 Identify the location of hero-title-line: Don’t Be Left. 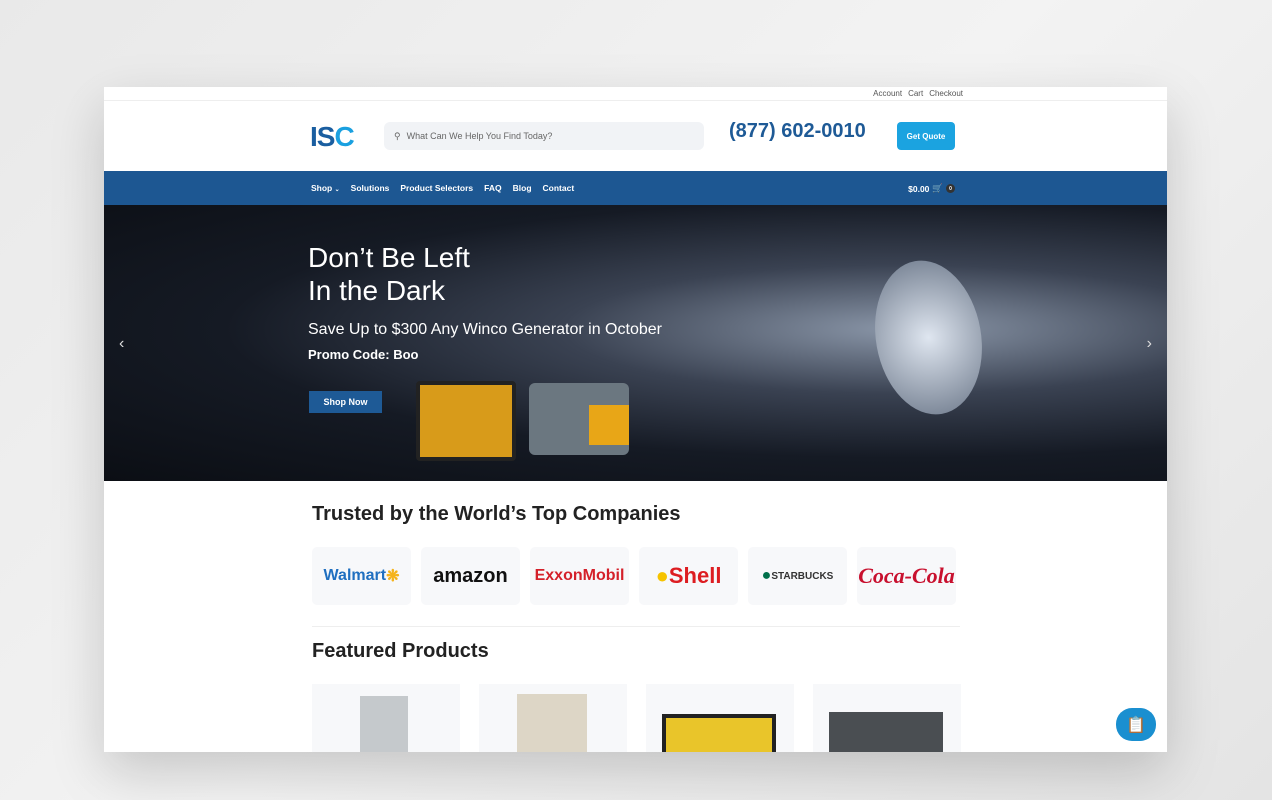
(389, 257).